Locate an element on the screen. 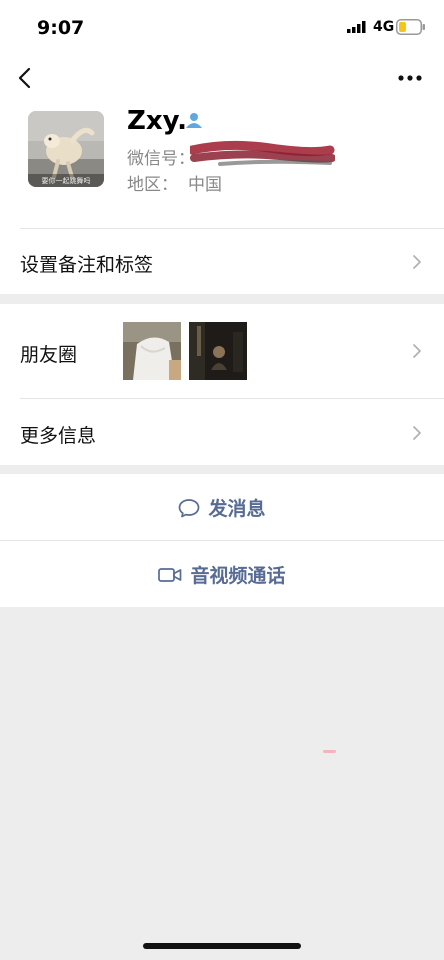 This screenshot has height=960, width=444. chevron-left-icon is located at coordinates (26, 78).